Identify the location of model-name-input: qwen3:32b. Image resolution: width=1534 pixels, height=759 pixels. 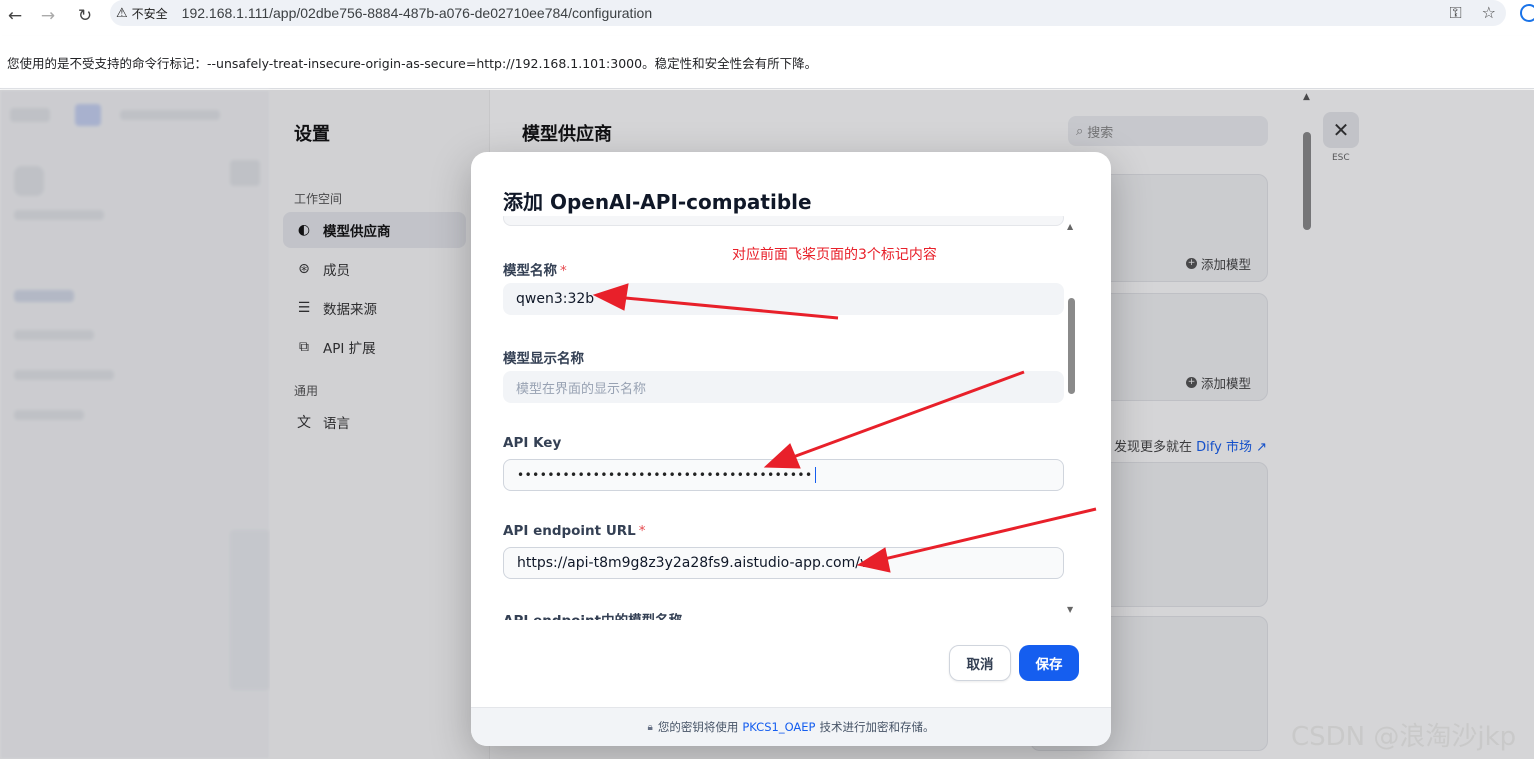
(783, 299).